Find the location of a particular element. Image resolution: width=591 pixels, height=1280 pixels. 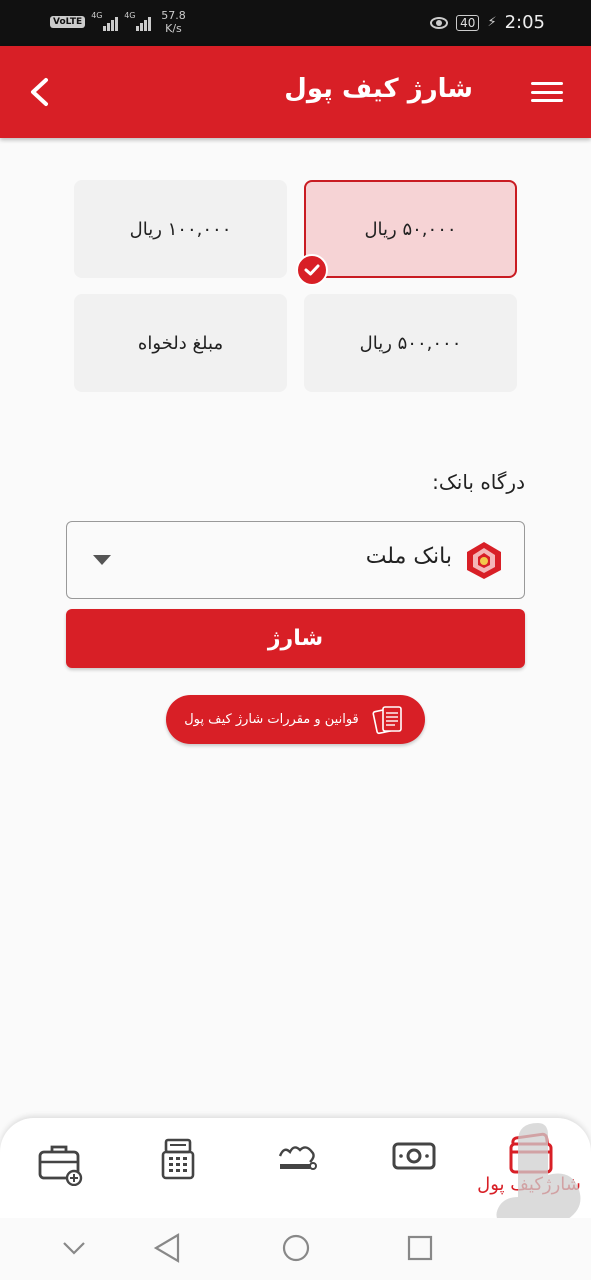

network-type-2: 4G is located at coordinates (130, 15).